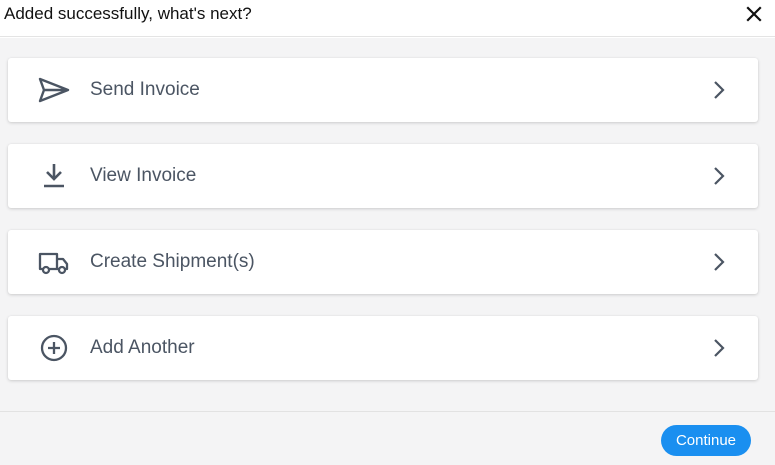 This screenshot has height=465, width=775. What do you see at coordinates (142, 347) in the screenshot?
I see `option-label: Add Another` at bounding box center [142, 347].